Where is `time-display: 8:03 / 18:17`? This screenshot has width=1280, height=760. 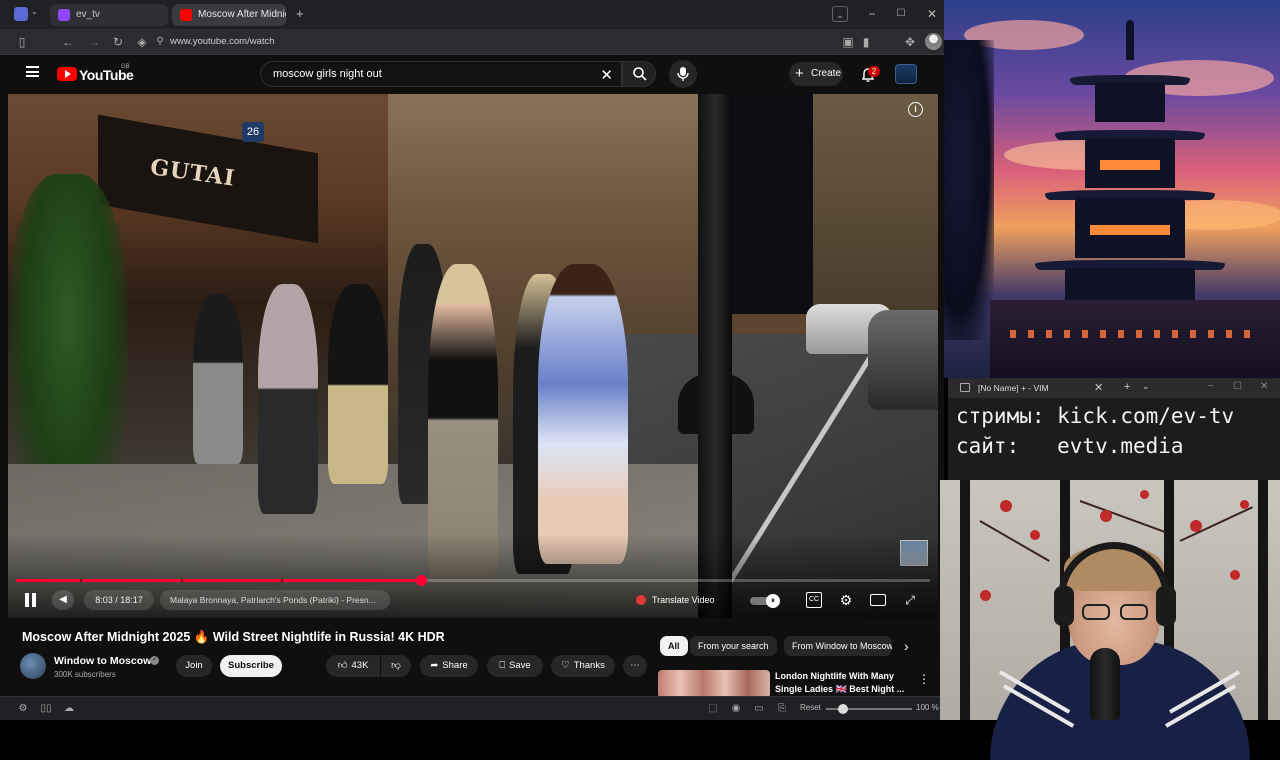 time-display: 8:03 / 18:17 is located at coordinates (119, 600).